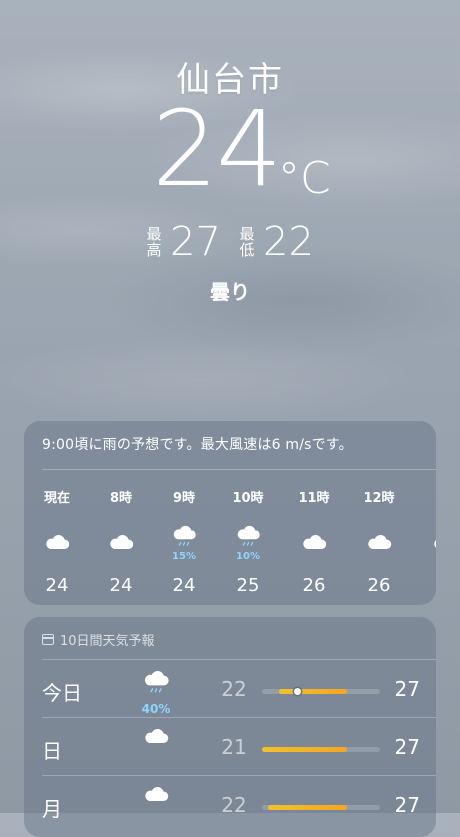 The width and height of the screenshot is (460, 837). I want to click on precip-chance: 40%, so click(156, 709).